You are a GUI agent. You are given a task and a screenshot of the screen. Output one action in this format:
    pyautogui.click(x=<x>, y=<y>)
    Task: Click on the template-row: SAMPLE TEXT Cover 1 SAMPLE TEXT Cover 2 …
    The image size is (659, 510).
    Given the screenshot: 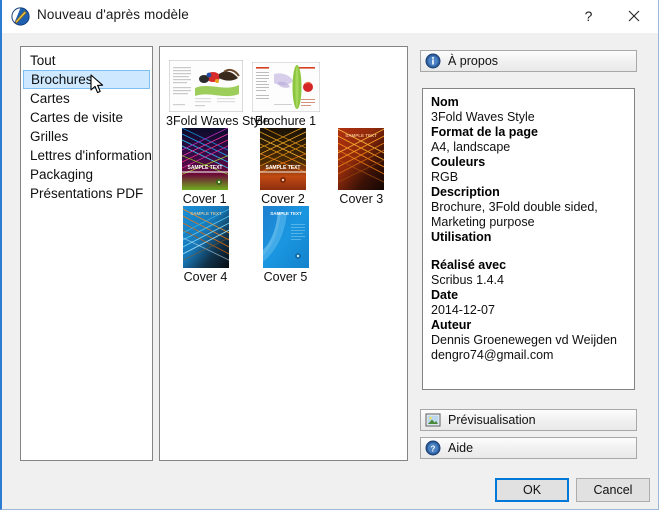 What is the action you would take?
    pyautogui.click(x=283, y=169)
    